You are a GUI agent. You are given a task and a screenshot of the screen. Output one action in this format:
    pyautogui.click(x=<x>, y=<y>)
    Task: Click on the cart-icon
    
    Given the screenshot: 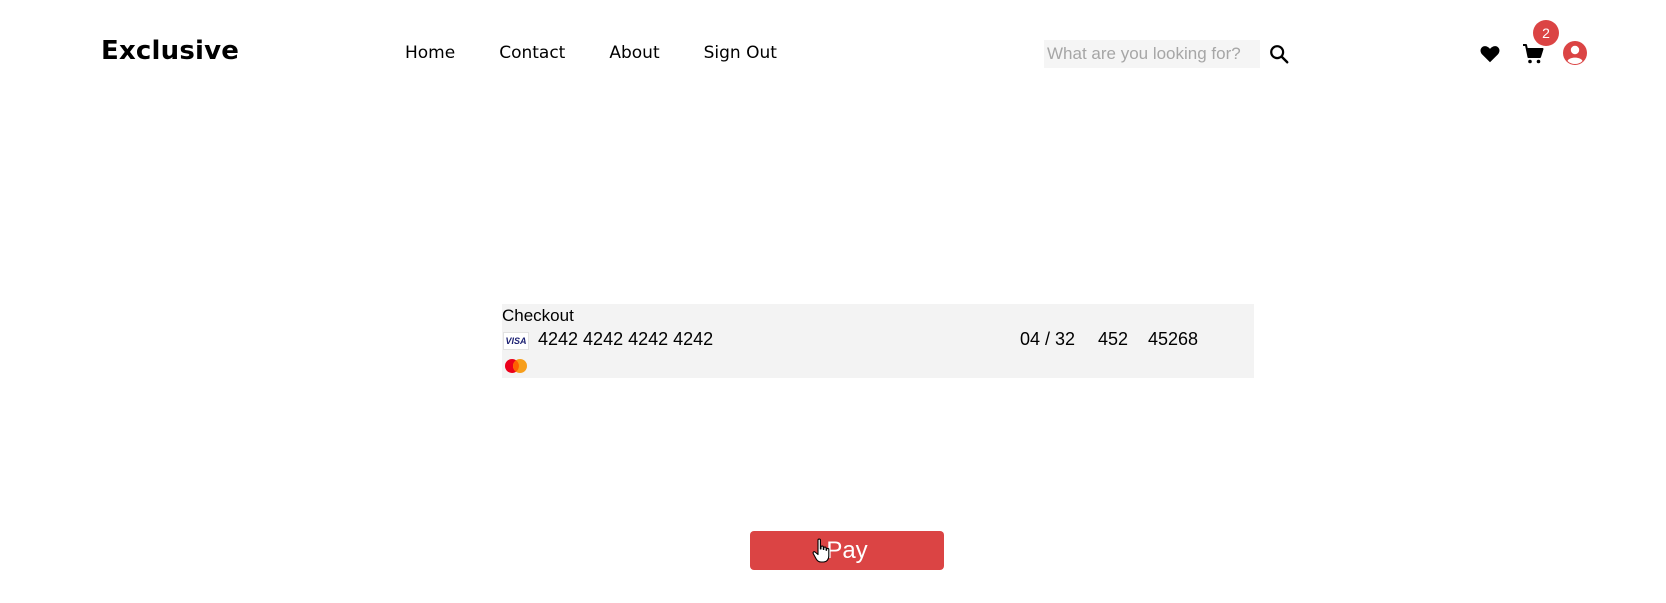 What is the action you would take?
    pyautogui.click(x=1533, y=54)
    